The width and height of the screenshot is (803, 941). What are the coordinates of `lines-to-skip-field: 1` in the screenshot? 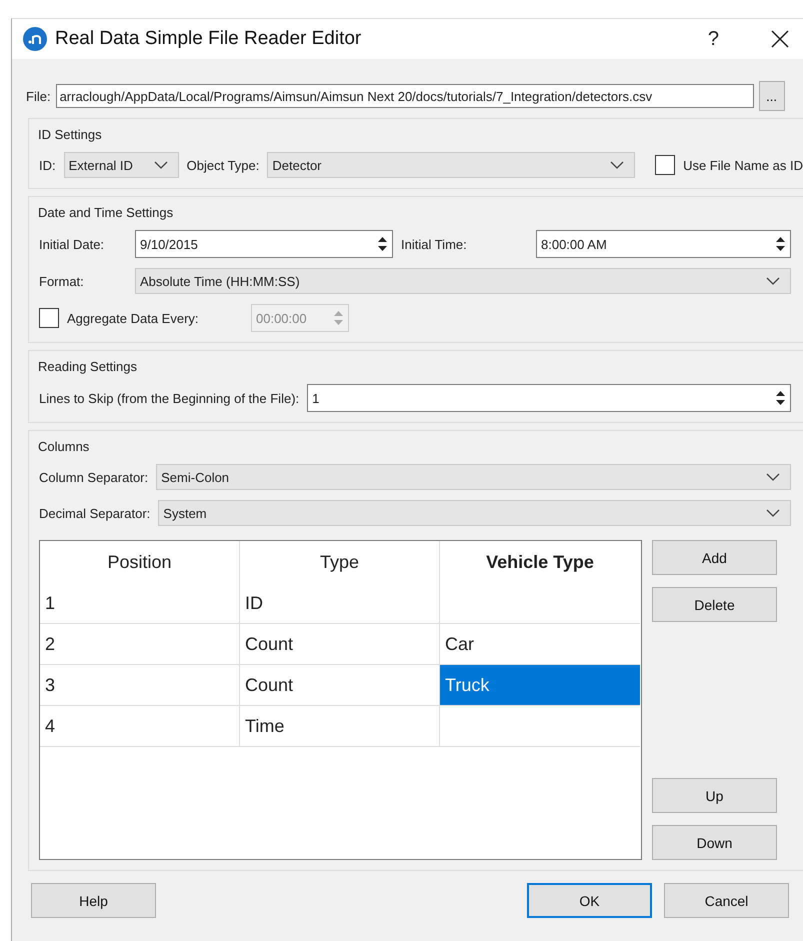 It's located at (549, 398).